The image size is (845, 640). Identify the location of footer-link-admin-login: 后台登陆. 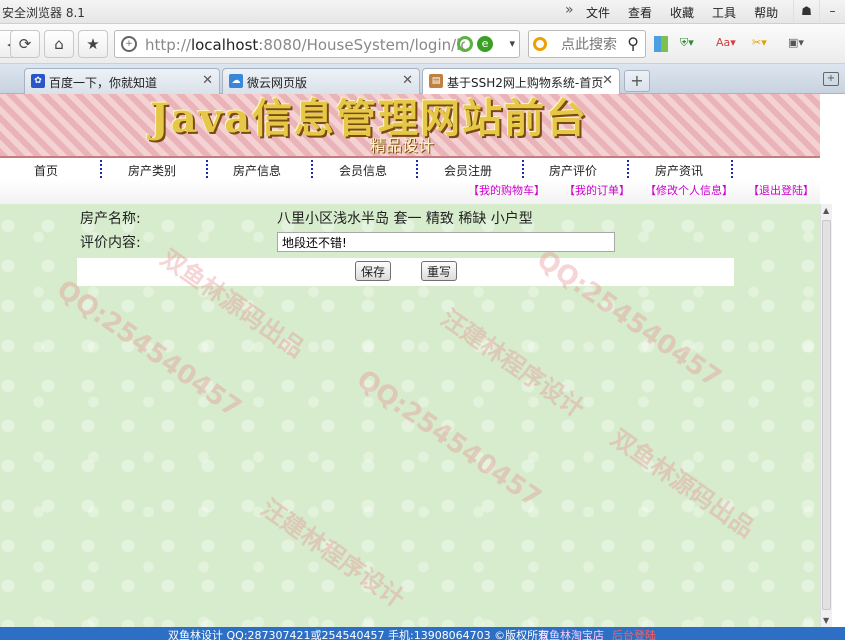
(634, 633).